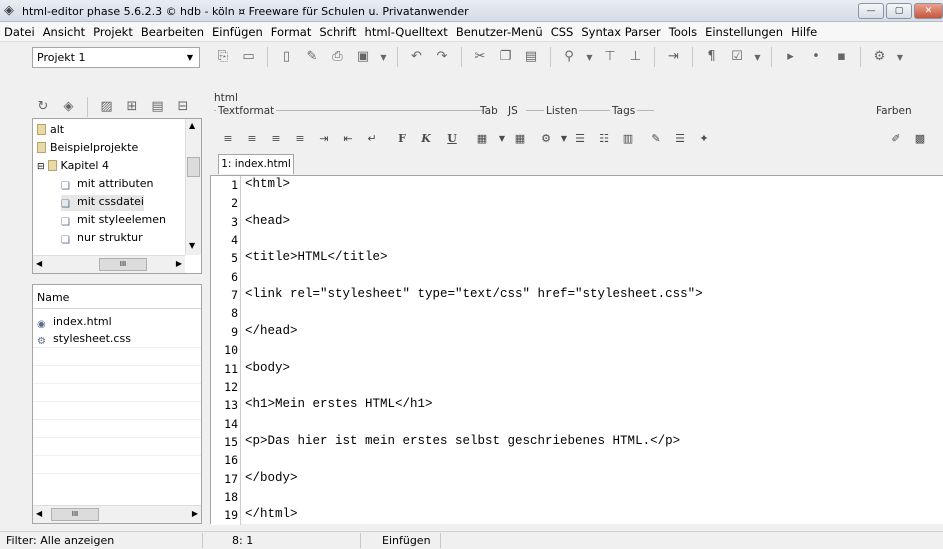 The width and height of the screenshot is (943, 549). Describe the element at coordinates (569, 57) in the screenshot. I see `search-icon: ⚲` at that location.